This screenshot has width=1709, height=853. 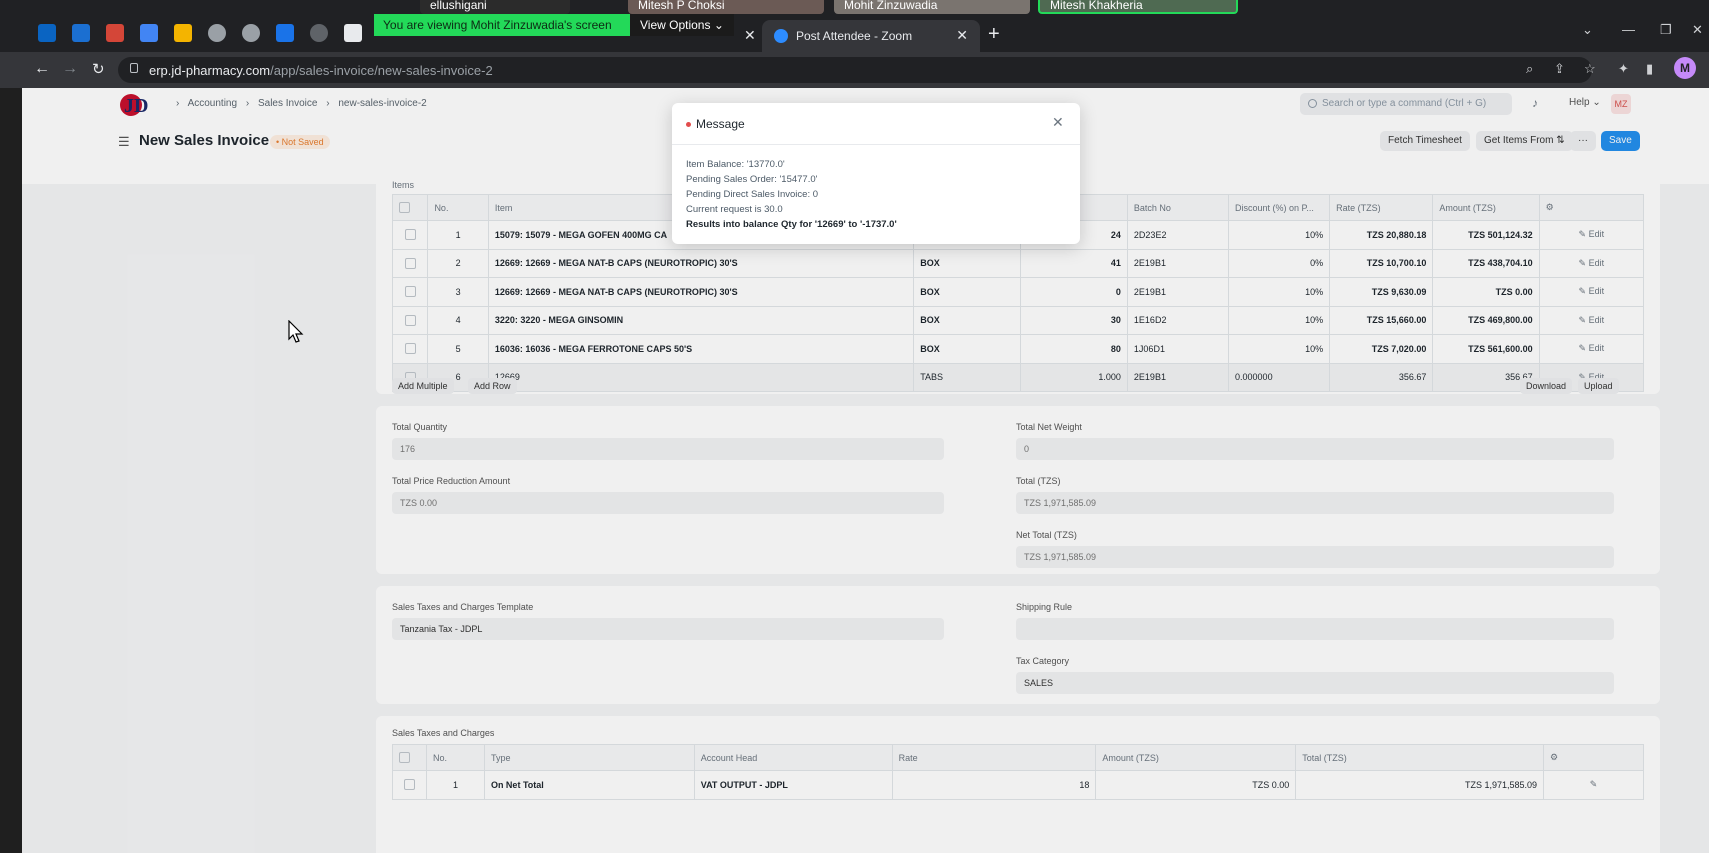 What do you see at coordinates (210, 70) in the screenshot?
I see `url-host: erp.jd-pharmacy.com` at bounding box center [210, 70].